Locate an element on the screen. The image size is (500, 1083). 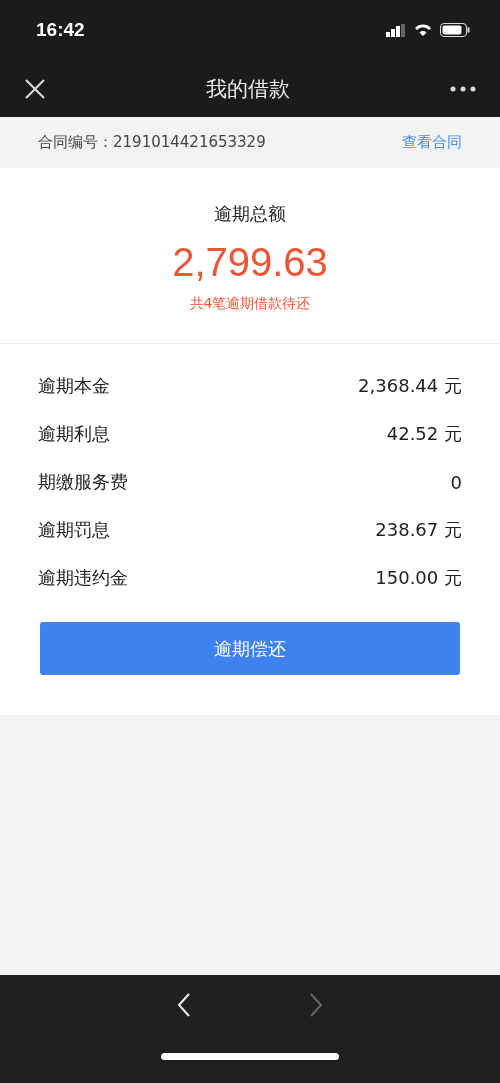
detail-label: 期缴服务费 is located at coordinates (83, 482).